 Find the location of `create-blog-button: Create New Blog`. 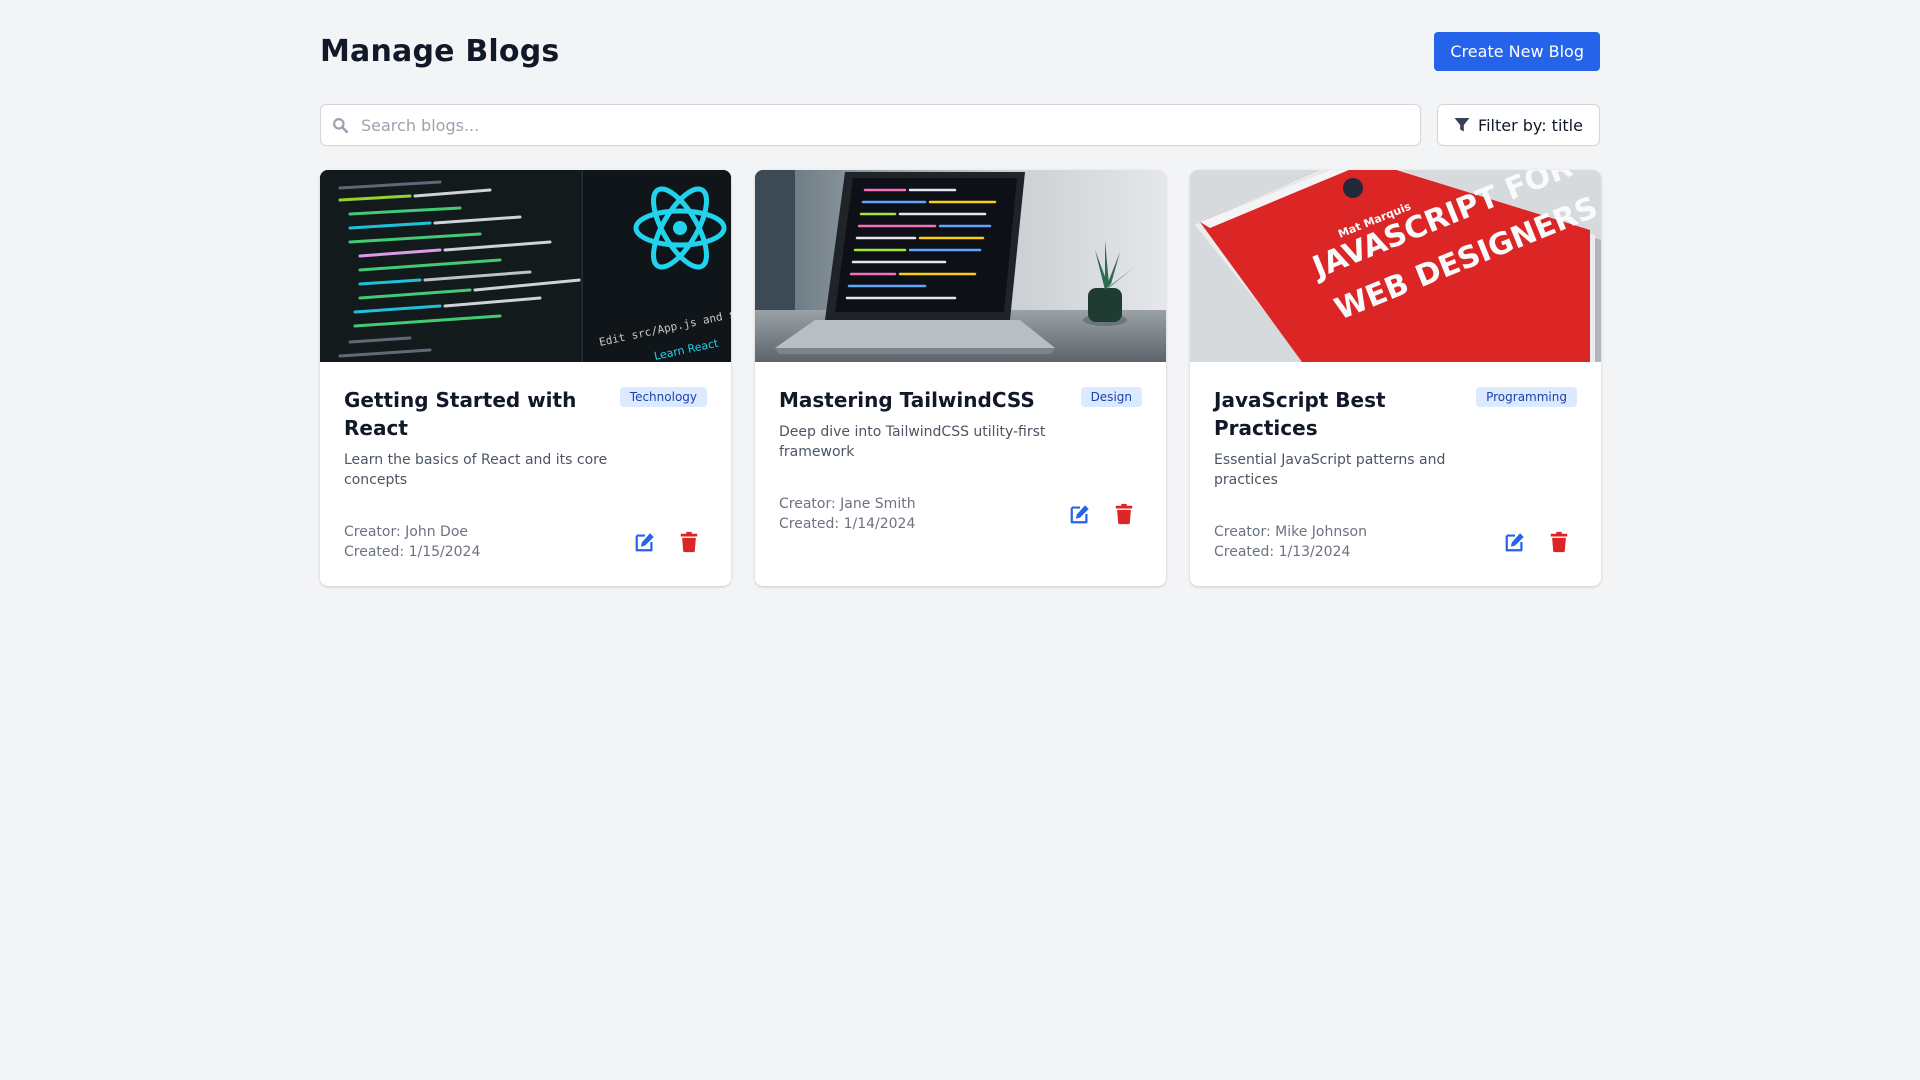

create-blog-button: Create New Blog is located at coordinates (1517, 51).